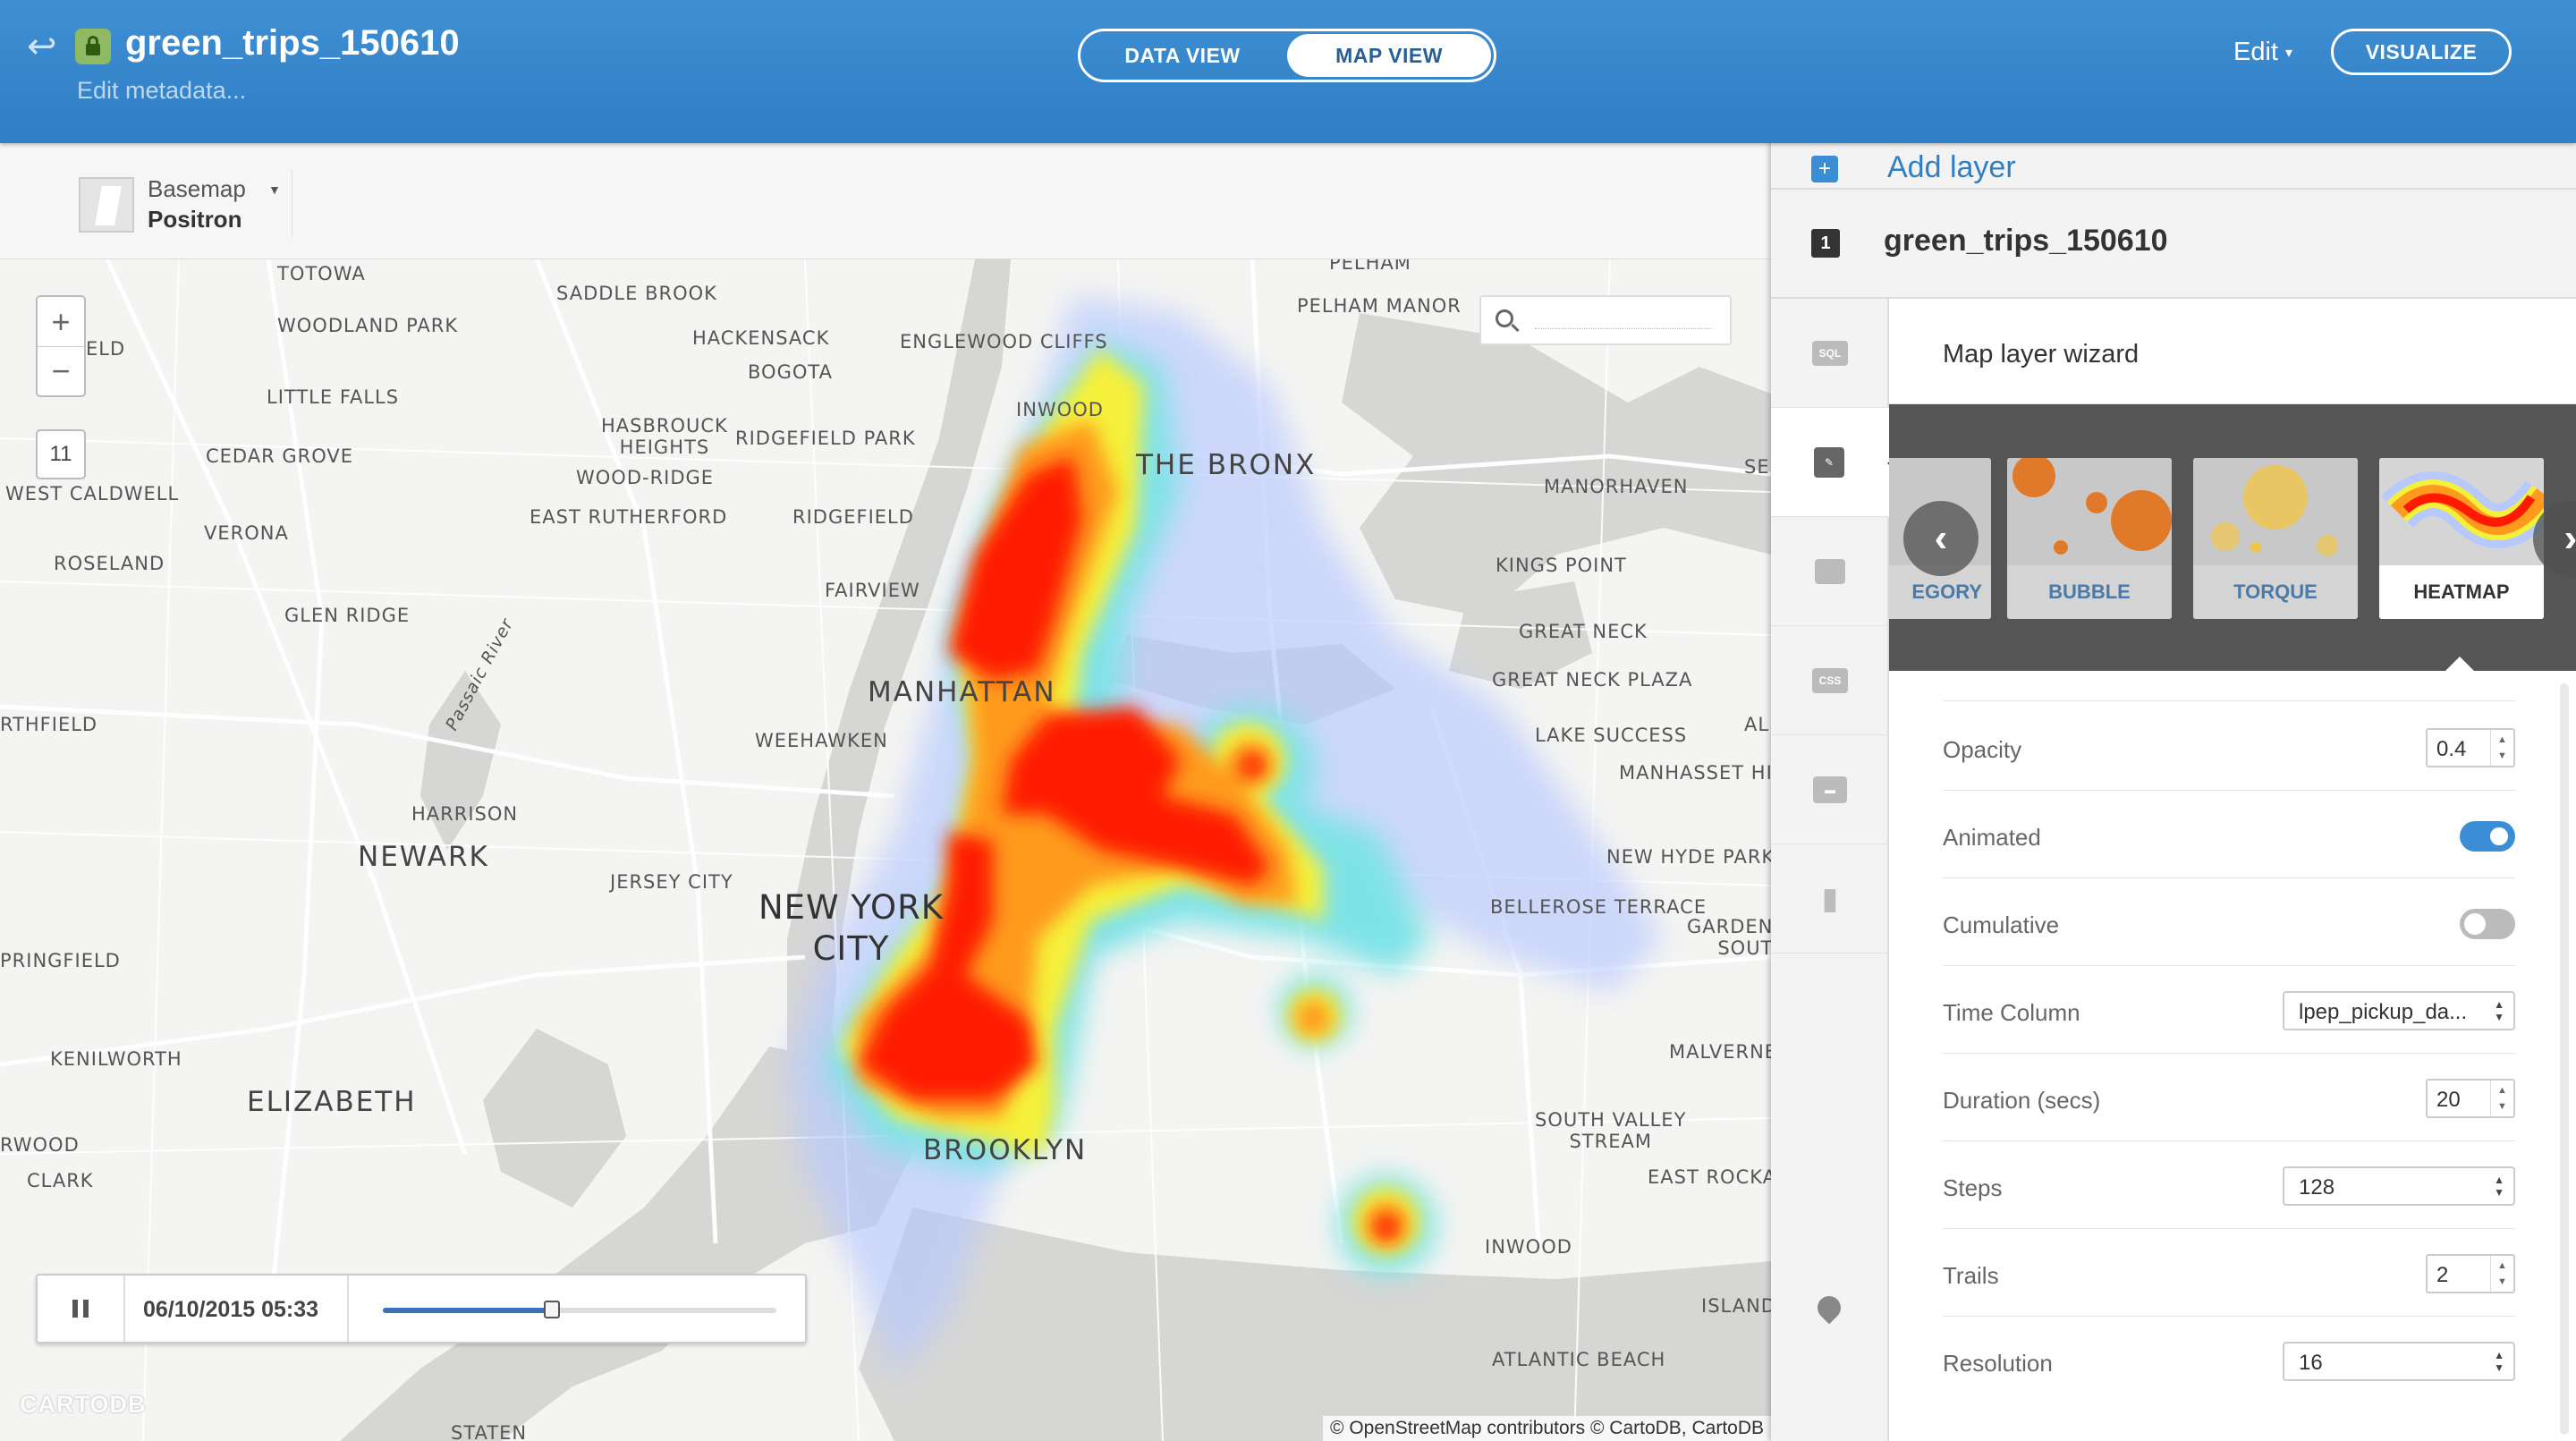 The height and width of the screenshot is (1441, 2576). Describe the element at coordinates (2173, 244) in the screenshot. I see `layer-header: 1 green_trips_150610` at that location.